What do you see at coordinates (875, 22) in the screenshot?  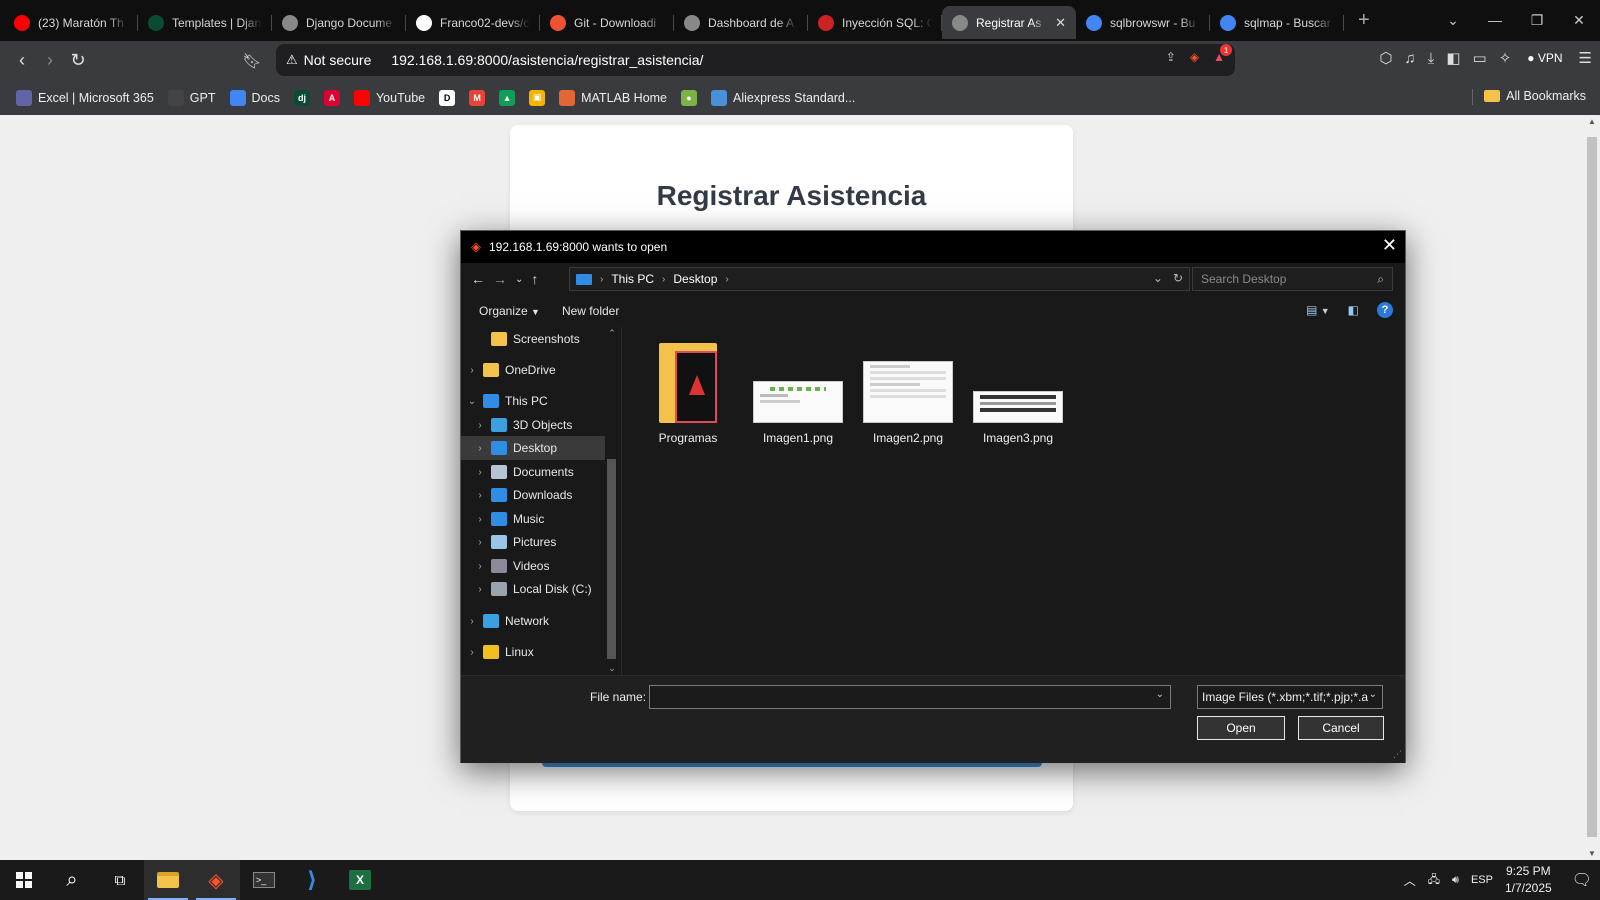 I see `browser-tab: Inyección SQL: C` at bounding box center [875, 22].